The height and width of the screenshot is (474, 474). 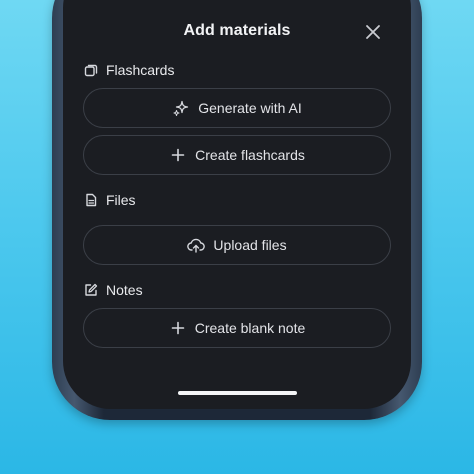 I want to click on close-button, so click(x=373, y=32).